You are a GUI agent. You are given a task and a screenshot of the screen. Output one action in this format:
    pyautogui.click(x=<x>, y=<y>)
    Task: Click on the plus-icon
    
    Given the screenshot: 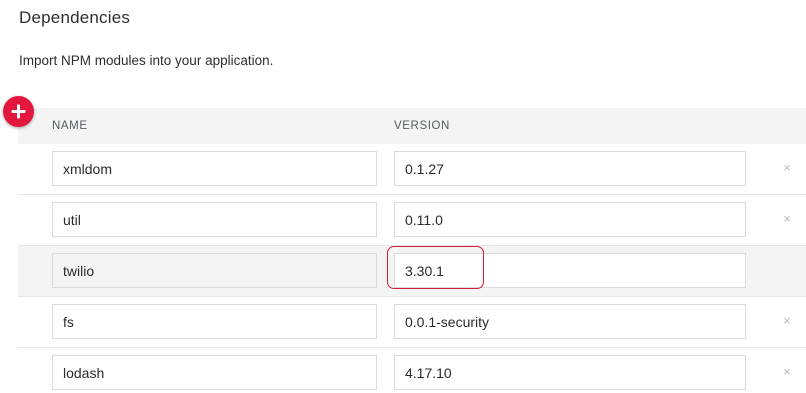 What is the action you would take?
    pyautogui.click(x=18, y=111)
    